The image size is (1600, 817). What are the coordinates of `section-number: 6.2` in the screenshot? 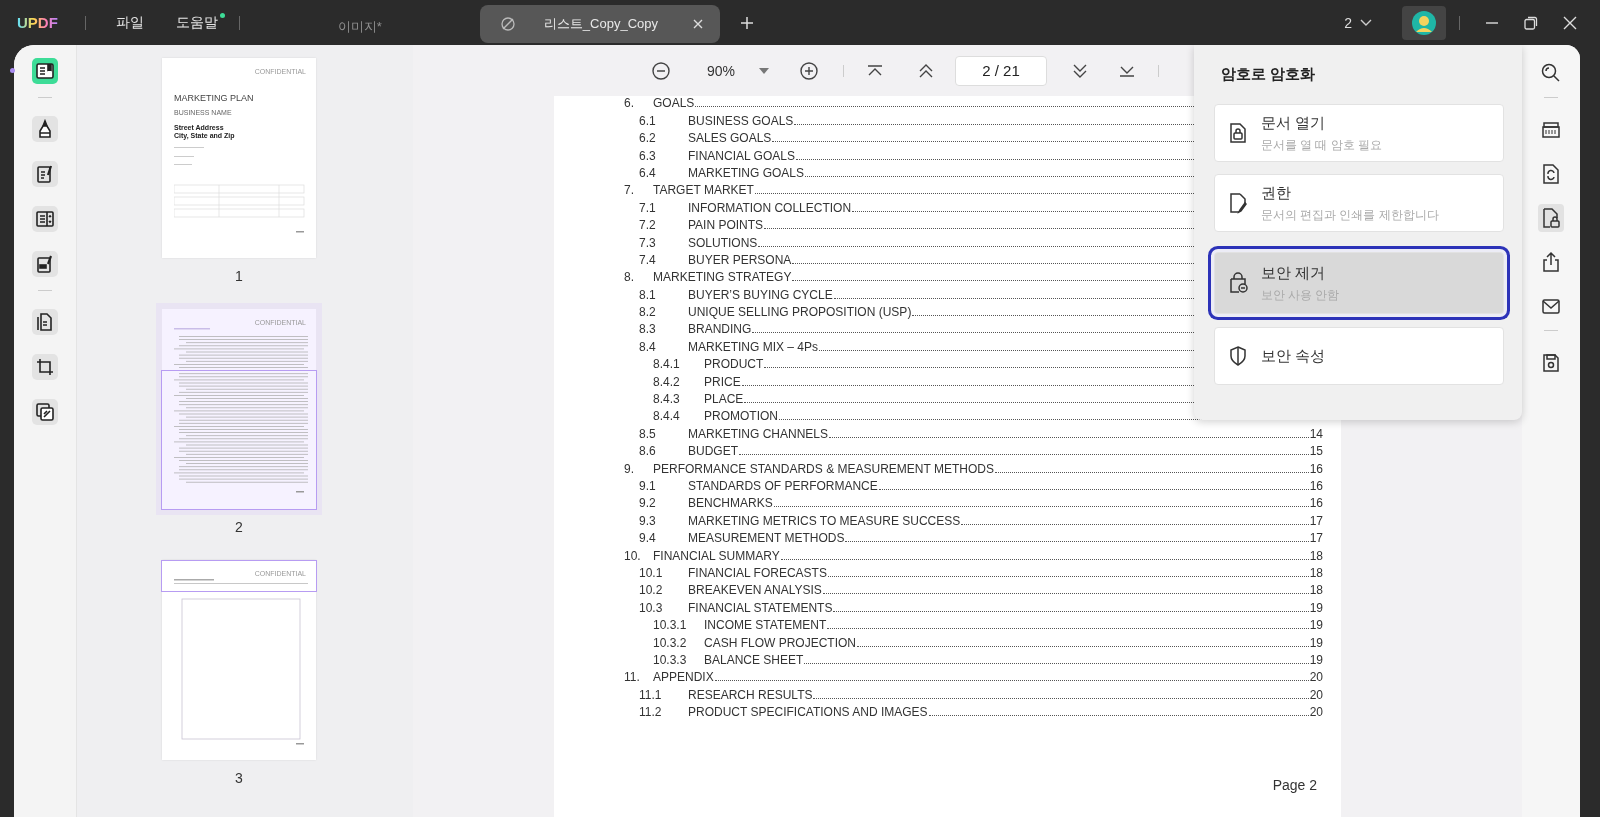 It's located at (648, 139).